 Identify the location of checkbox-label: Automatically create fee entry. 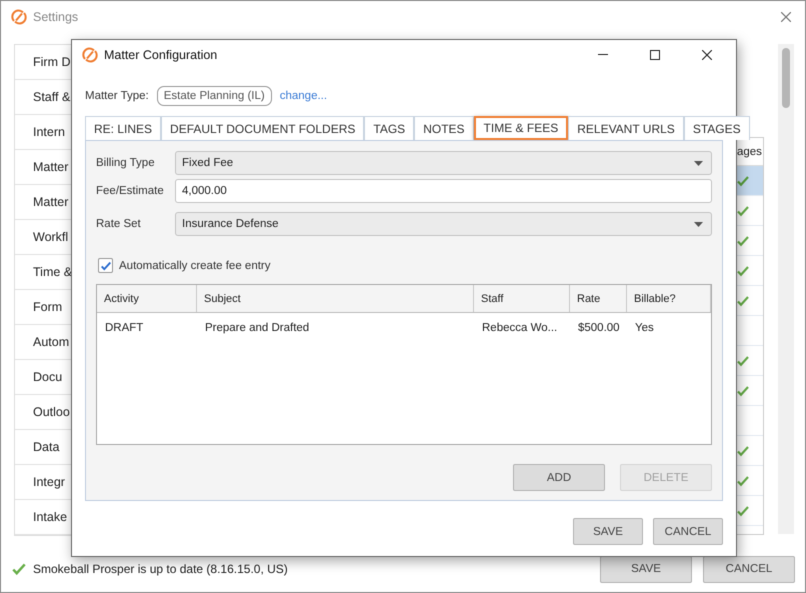
(194, 266).